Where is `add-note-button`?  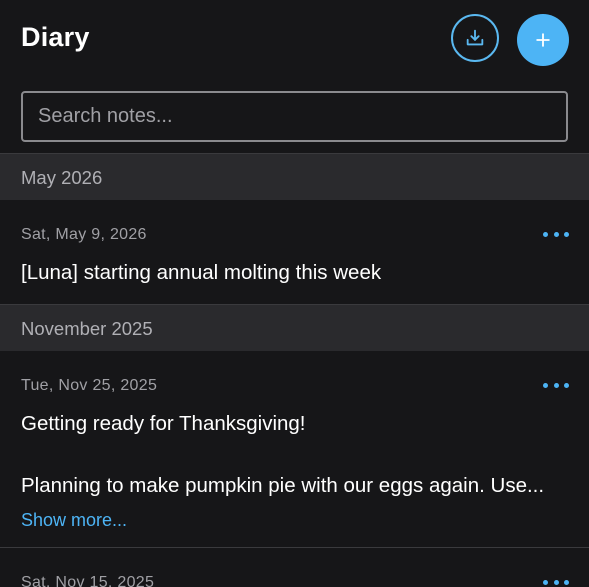
add-note-button is located at coordinates (543, 40).